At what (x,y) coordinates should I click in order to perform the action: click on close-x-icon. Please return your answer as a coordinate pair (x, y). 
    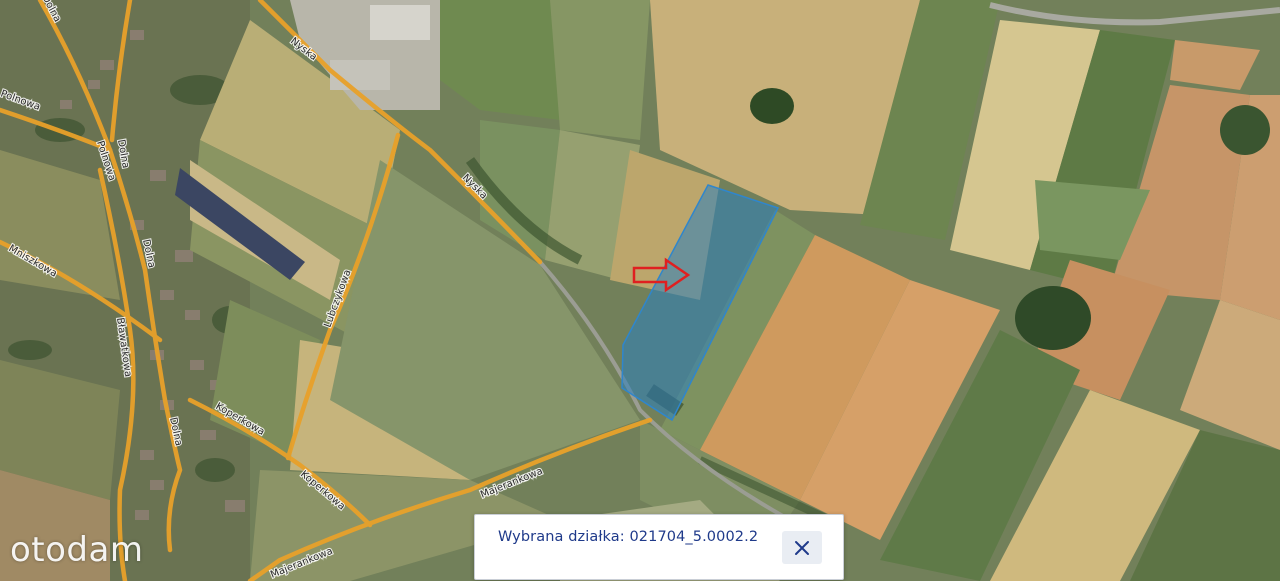
    Looking at the image, I should click on (802, 547).